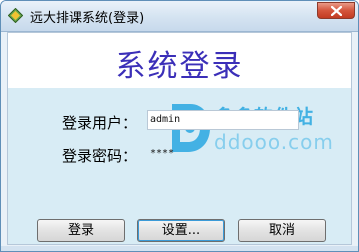 The height and width of the screenshot is (252, 359). Describe the element at coordinates (87, 18) in the screenshot. I see `window-title: 远大排课系统(登录)` at that location.